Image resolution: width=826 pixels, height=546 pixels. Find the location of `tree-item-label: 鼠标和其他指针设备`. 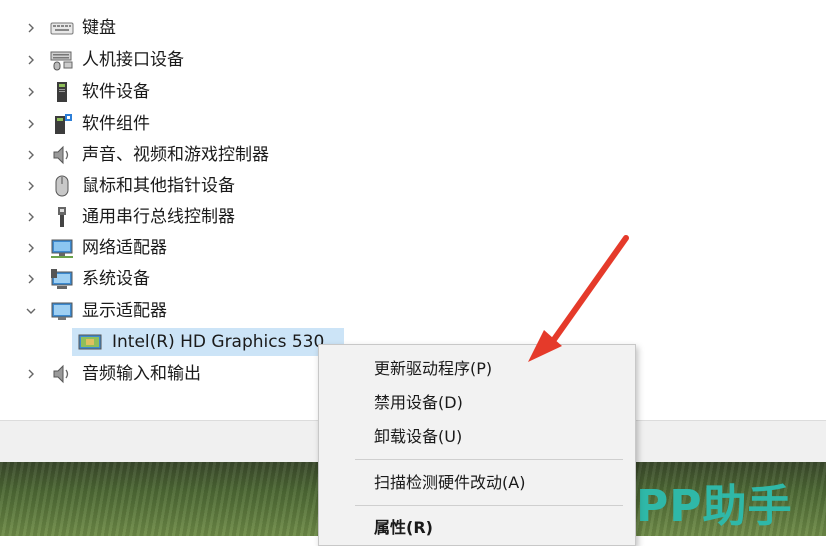

tree-item-label: 鼠标和其他指针设备 is located at coordinates (158, 186).